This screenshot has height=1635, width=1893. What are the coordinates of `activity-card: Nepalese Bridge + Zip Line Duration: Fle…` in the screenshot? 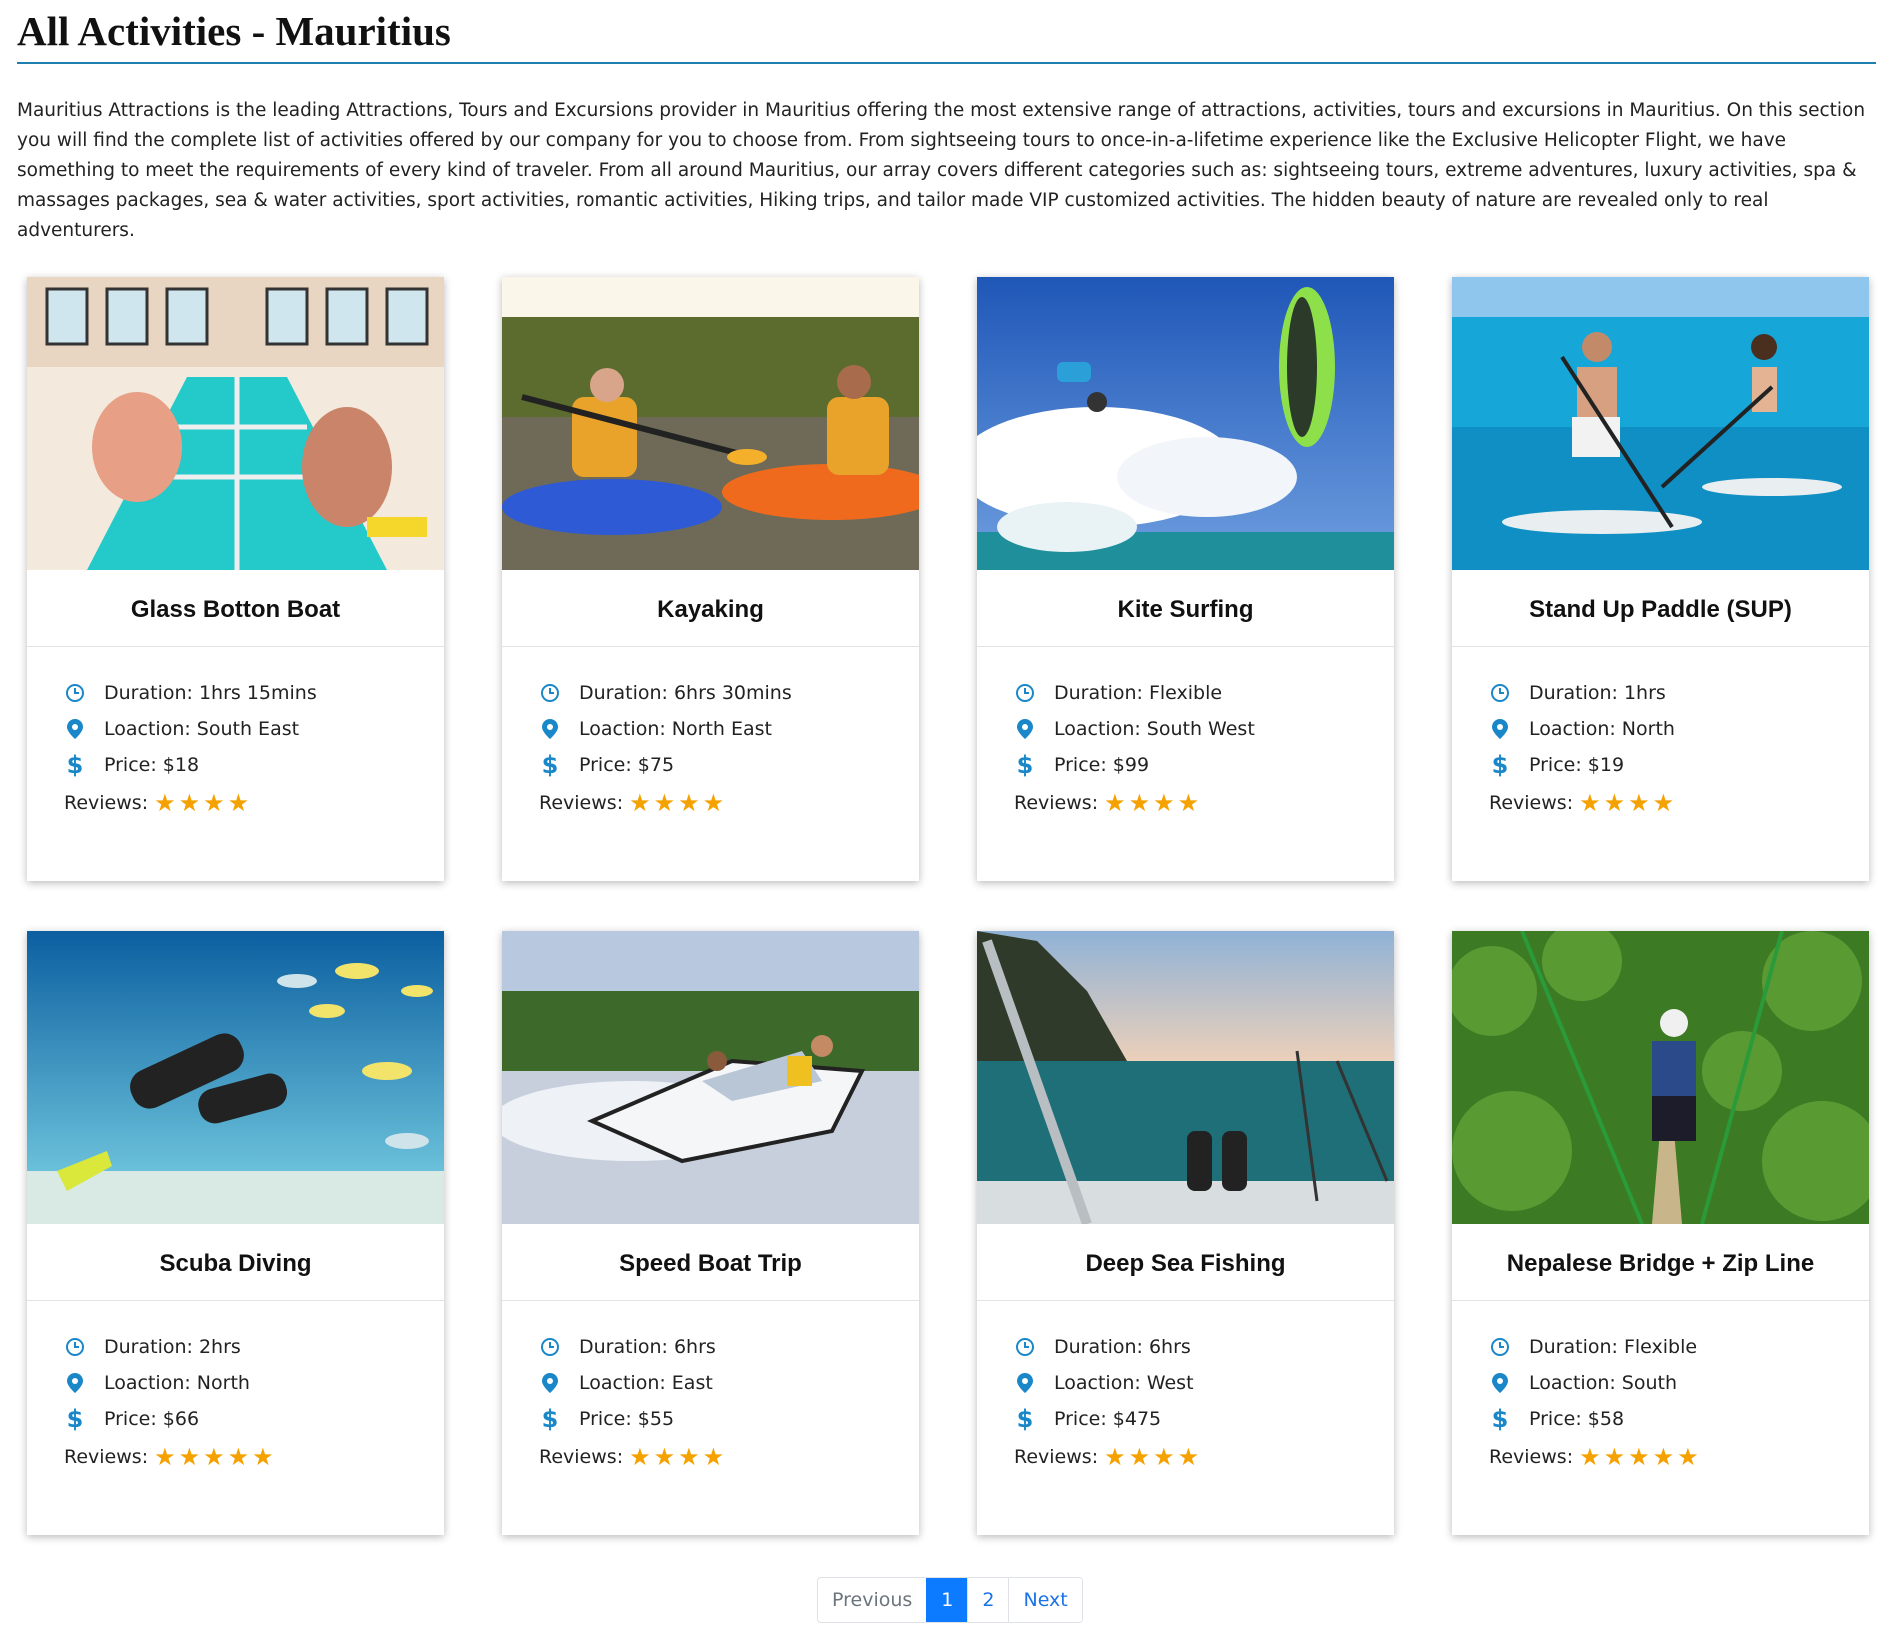 It's located at (1660, 1233).